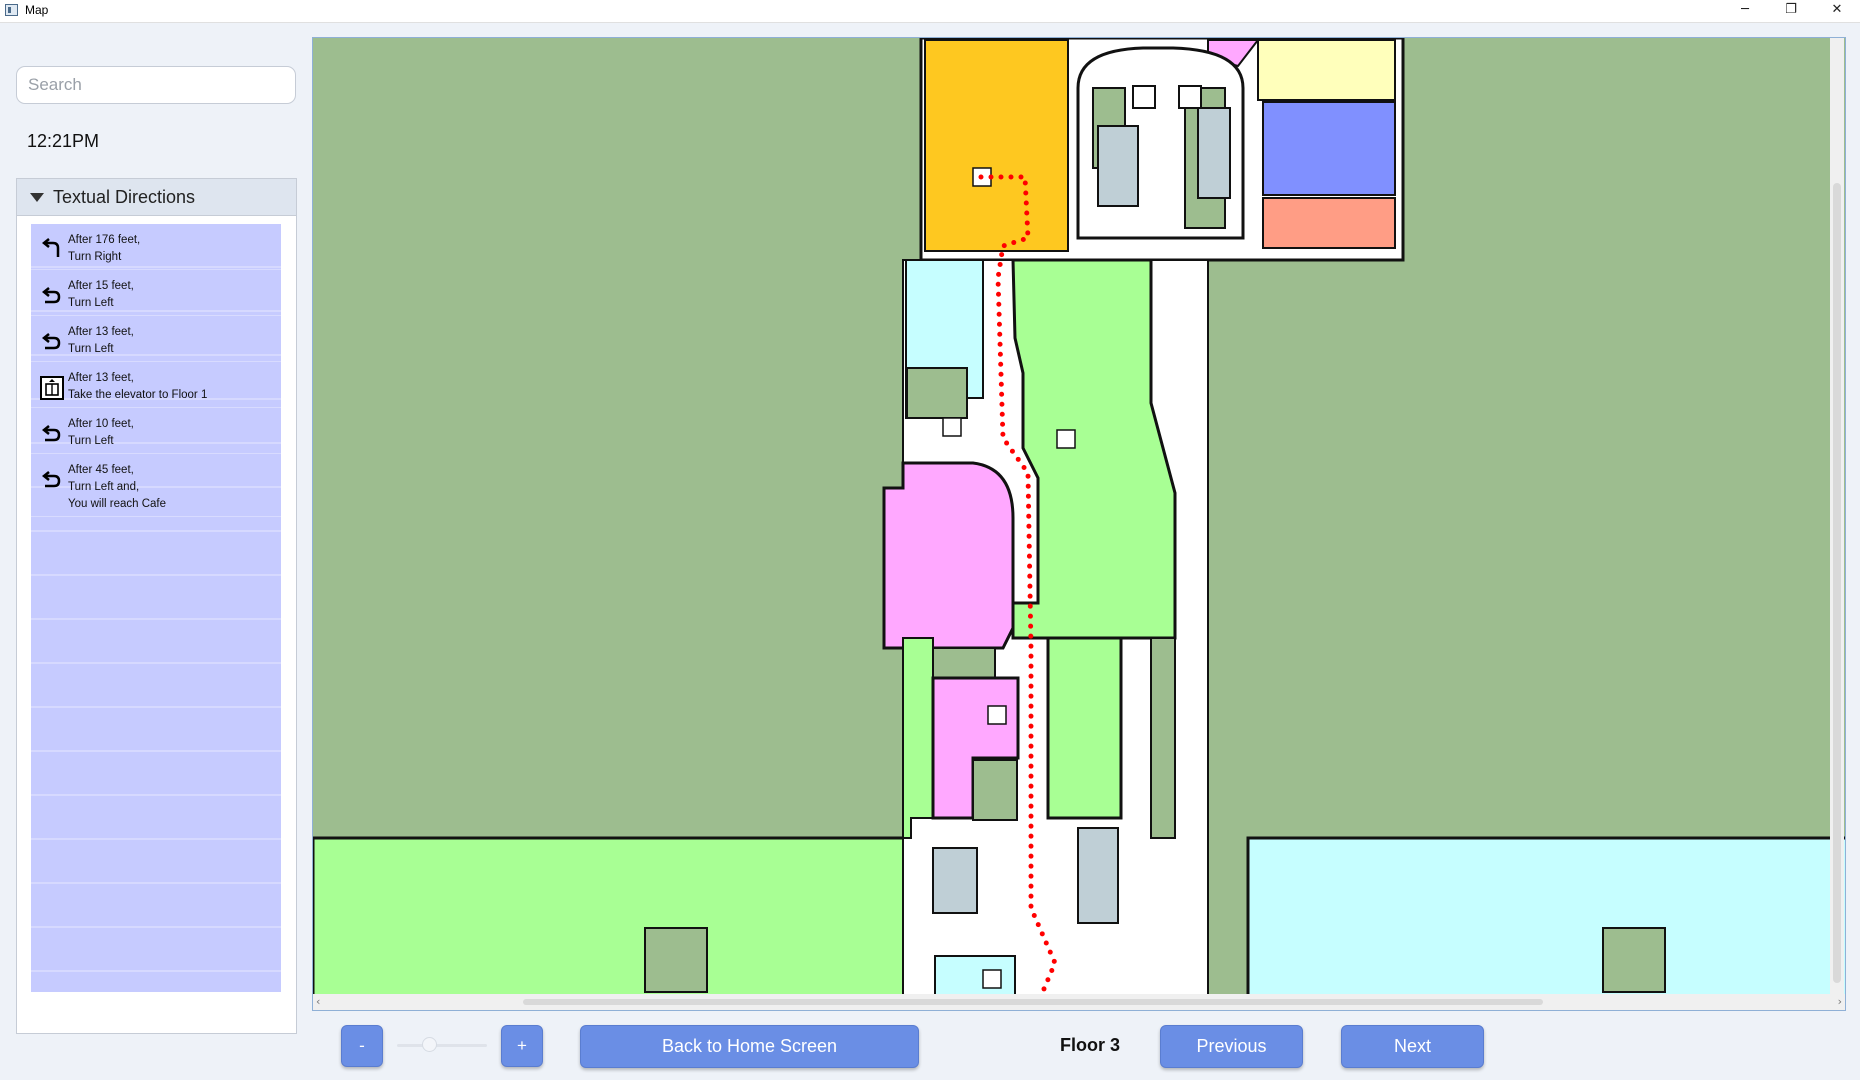  What do you see at coordinates (101, 341) in the screenshot?
I see `direction-step-text: After 13 feet, Turn Left` at bounding box center [101, 341].